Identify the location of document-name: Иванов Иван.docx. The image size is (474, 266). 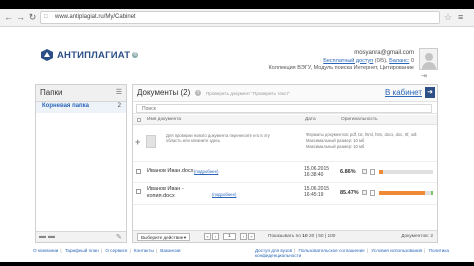
(170, 171).